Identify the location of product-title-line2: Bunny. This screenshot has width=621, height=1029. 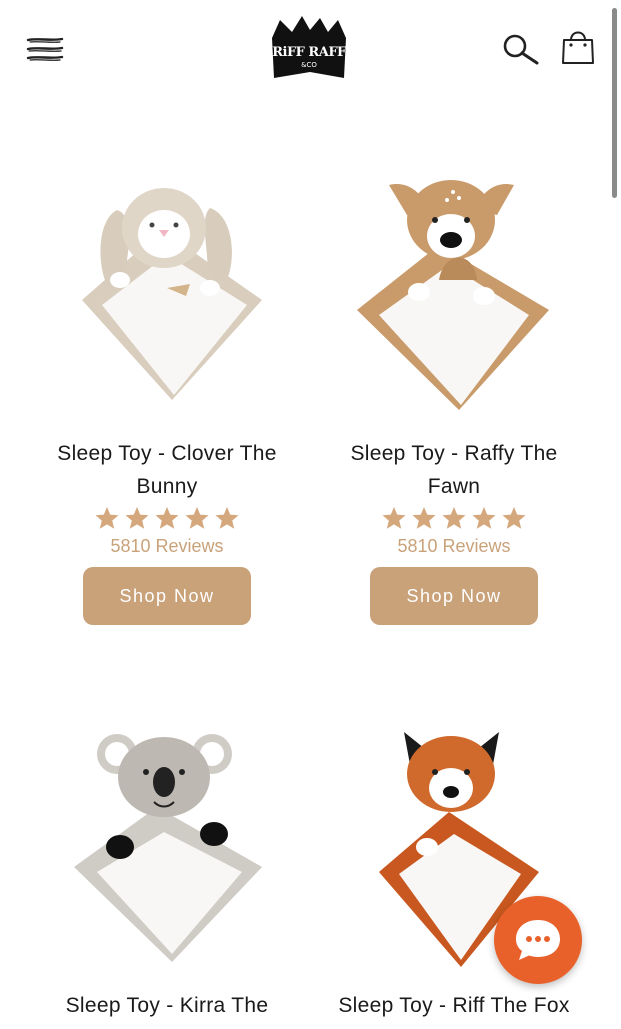
(167, 486).